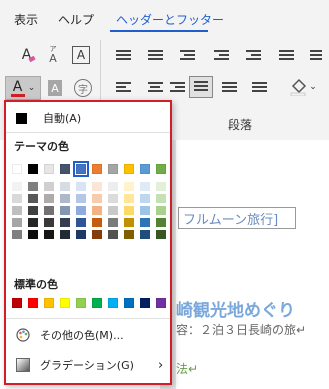  Describe the element at coordinates (170, 19) in the screenshot. I see `tab-header-footer: ヘッダーとフッター` at that location.